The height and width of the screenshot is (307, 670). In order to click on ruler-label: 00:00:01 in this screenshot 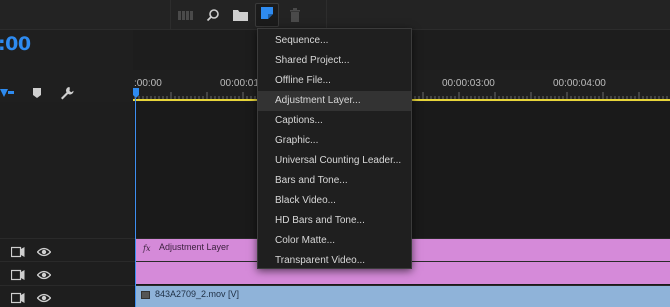, I will do `click(239, 83)`.